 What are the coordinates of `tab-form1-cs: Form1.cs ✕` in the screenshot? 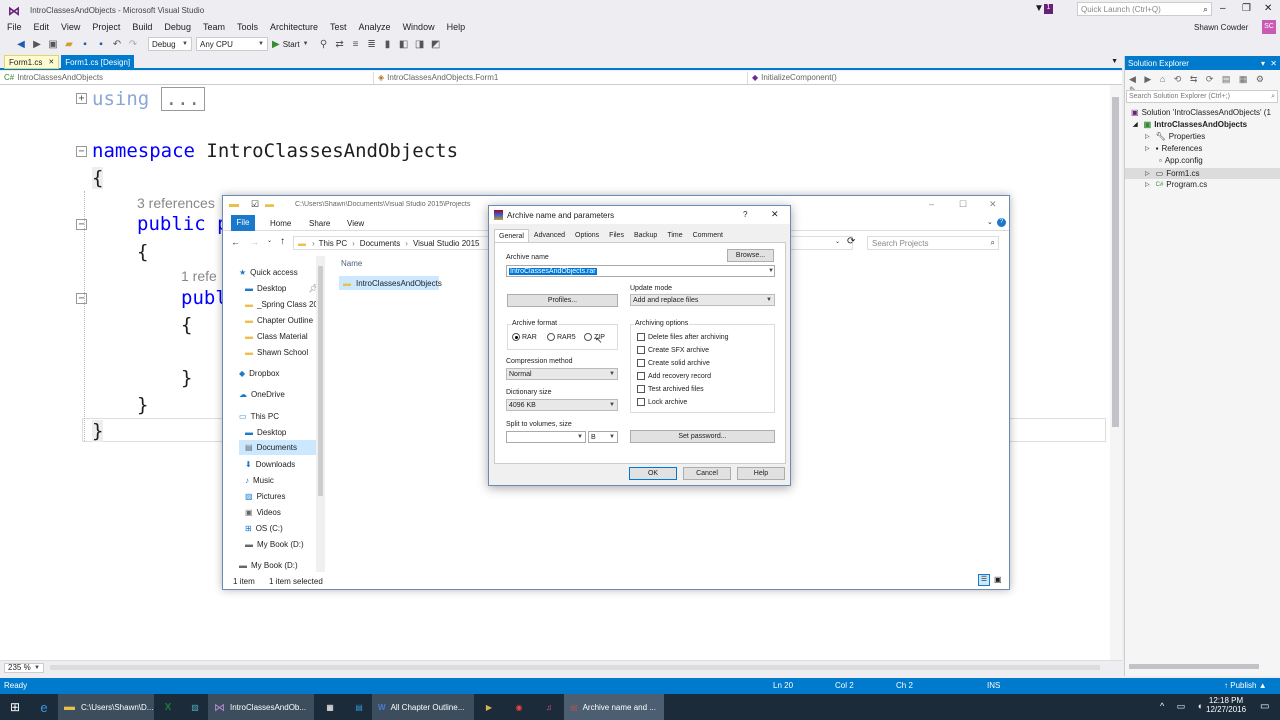 It's located at (32, 62).